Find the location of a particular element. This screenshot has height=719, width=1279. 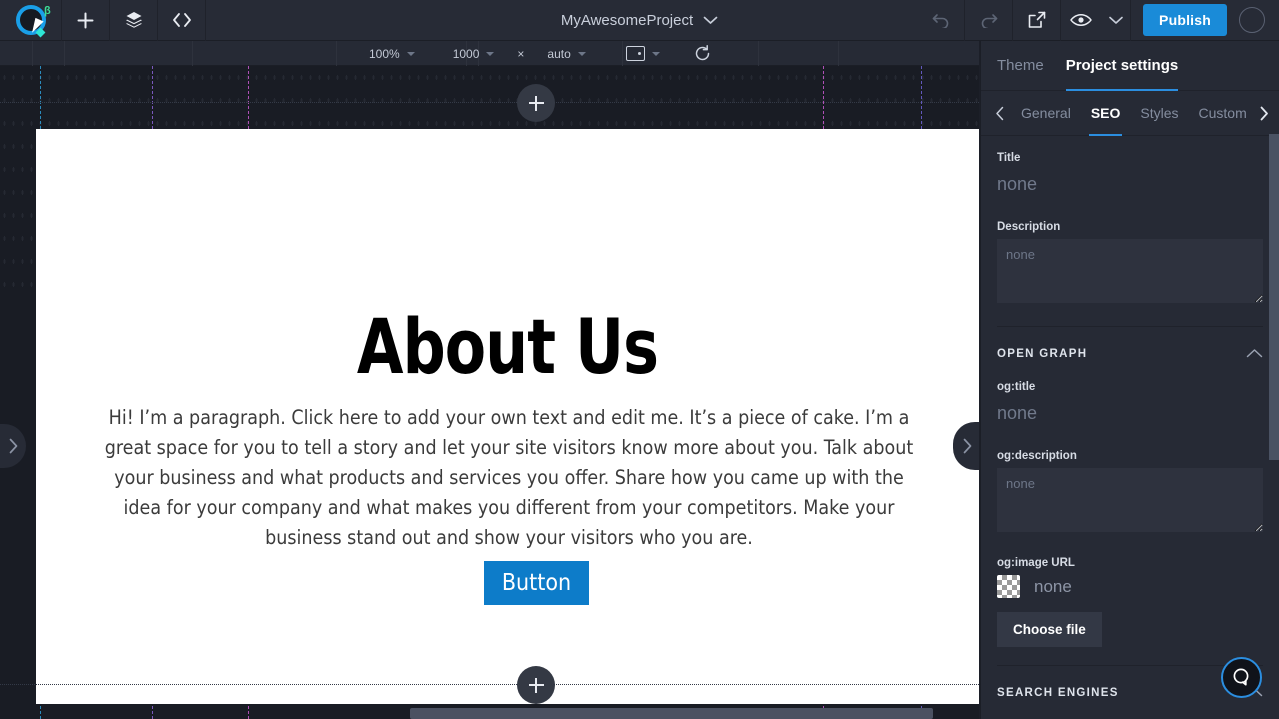

add-element-button is located at coordinates (86, 20).